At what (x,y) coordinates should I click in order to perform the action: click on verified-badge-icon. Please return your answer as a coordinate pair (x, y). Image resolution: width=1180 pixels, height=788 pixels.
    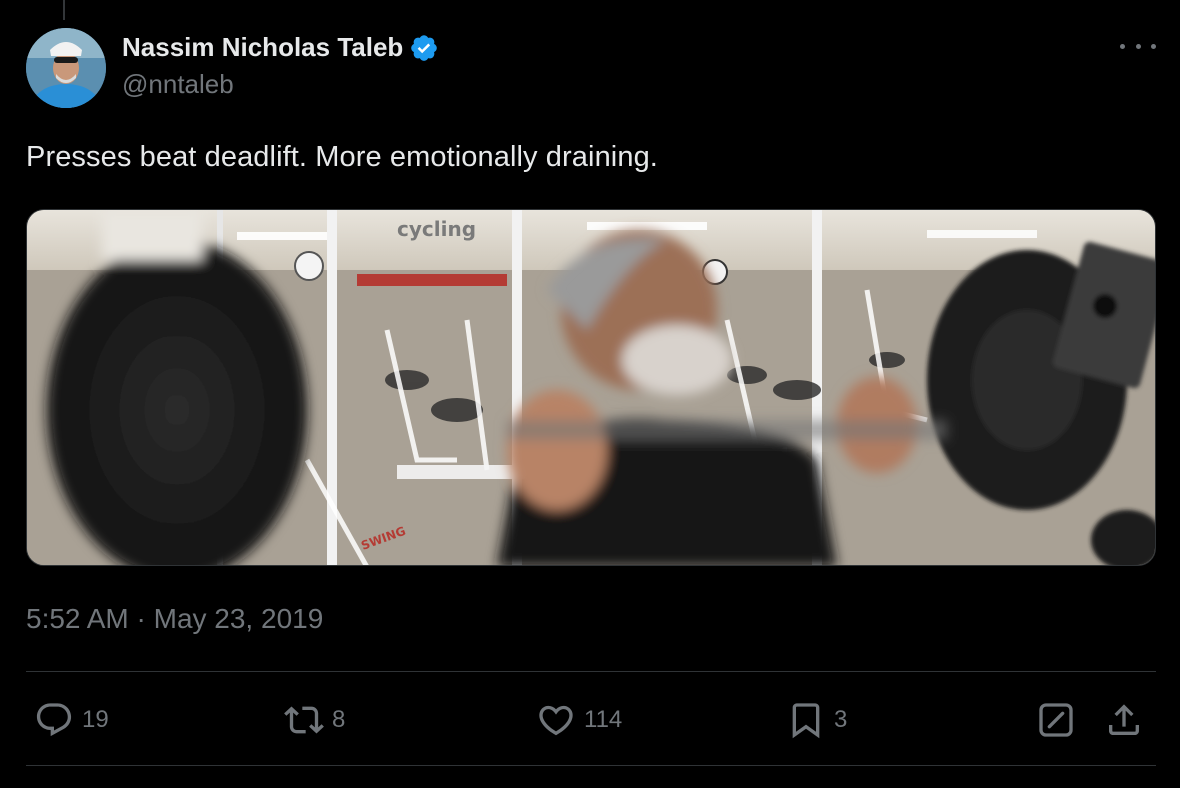
    Looking at the image, I should click on (424, 48).